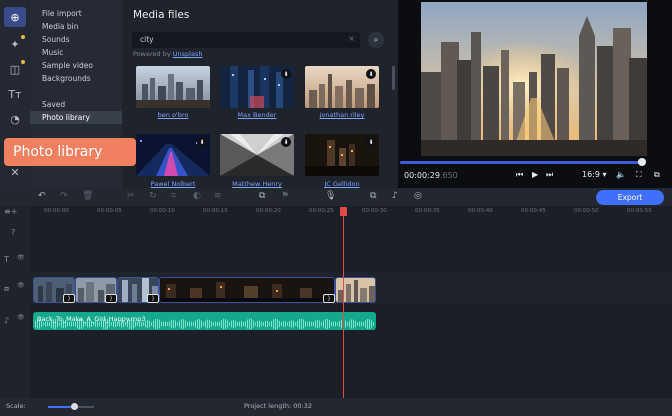  Describe the element at coordinates (87, 196) in the screenshot. I see `delete-icon: 🗑` at that location.